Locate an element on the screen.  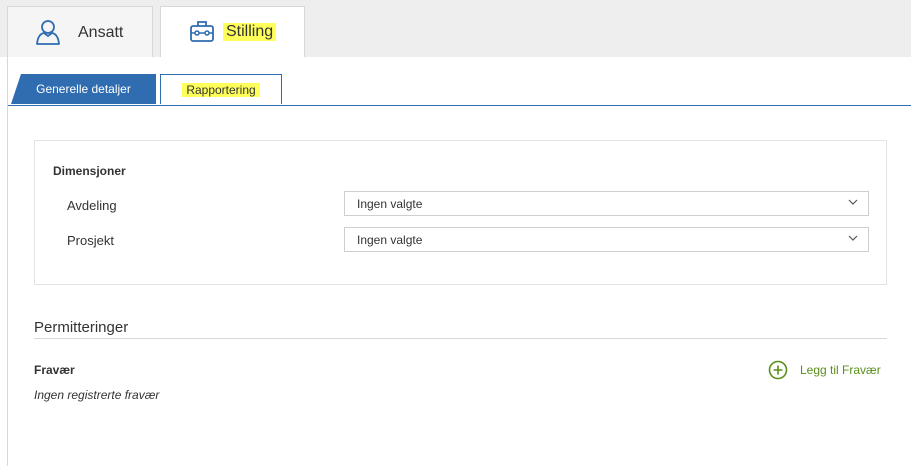
tab-employee-label: Ansatt is located at coordinates (101, 32).